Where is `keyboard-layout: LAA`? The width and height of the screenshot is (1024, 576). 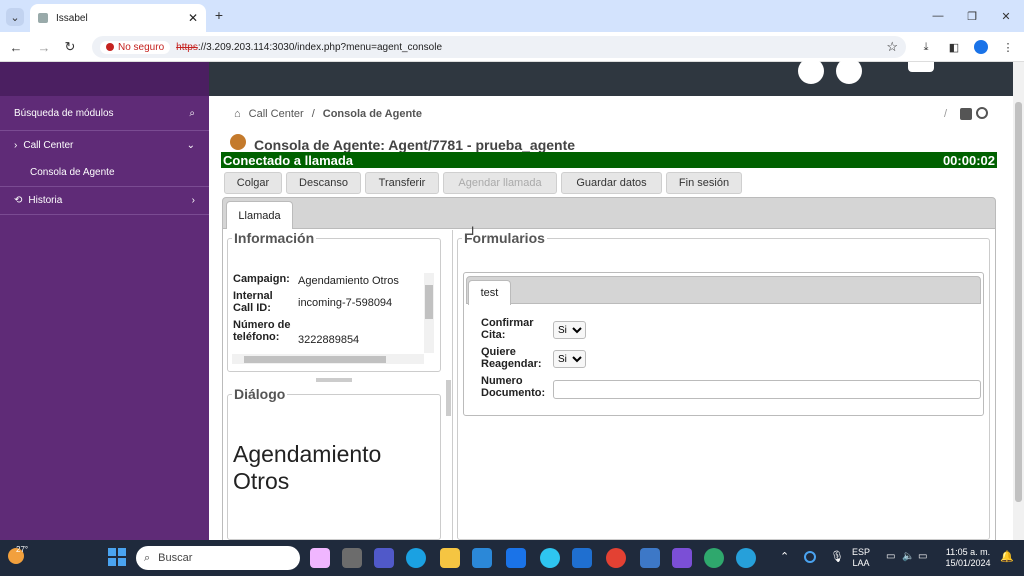 keyboard-layout: LAA is located at coordinates (861, 563).